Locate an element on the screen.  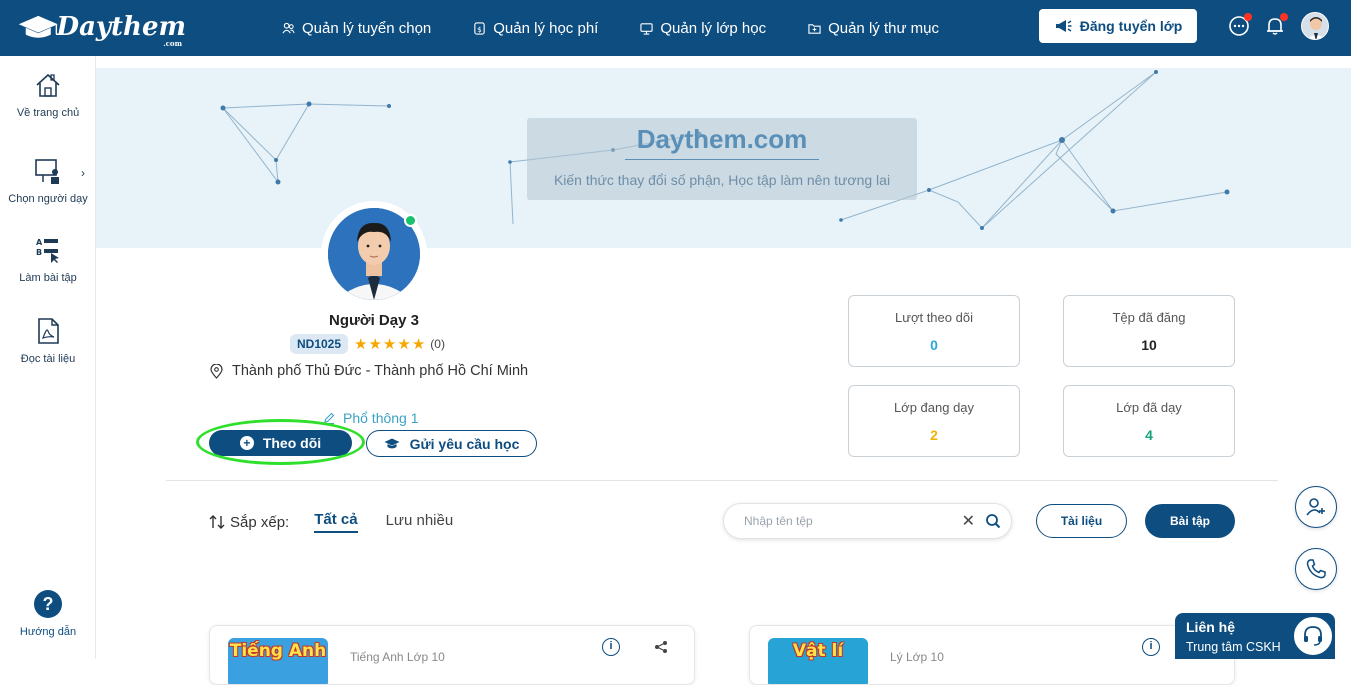
stat-files-posted: Tệp đã đăng 10 is located at coordinates (1149, 331).